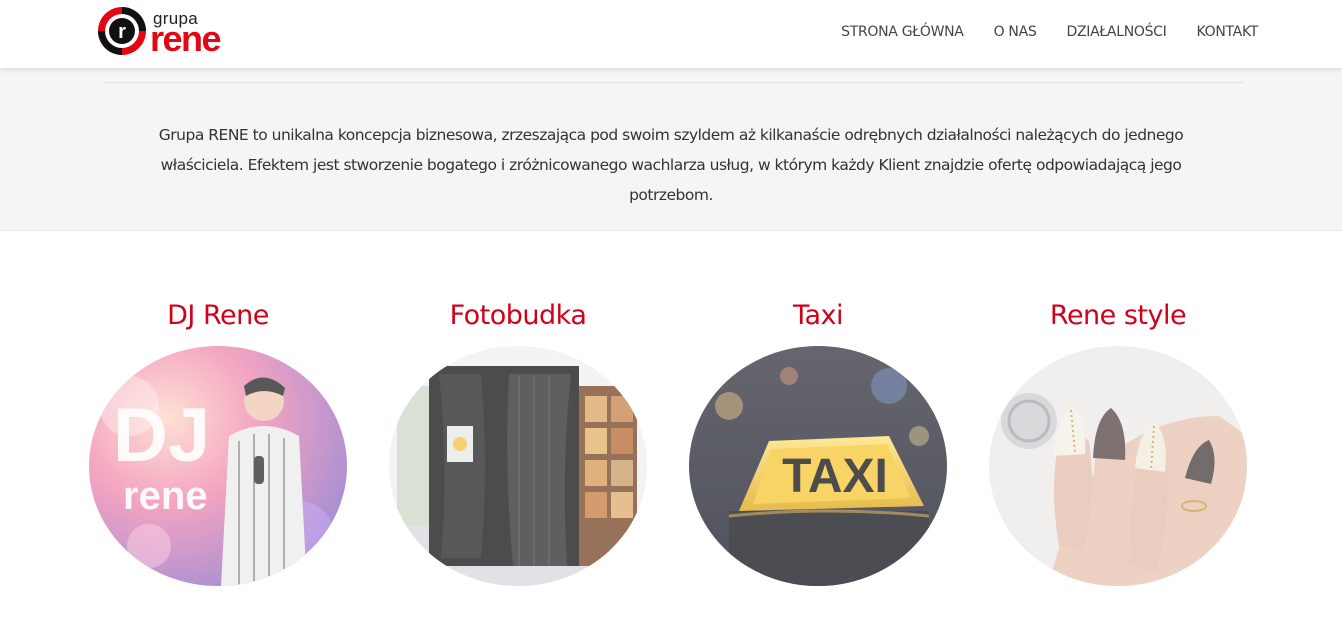 The height and width of the screenshot is (634, 1342). I want to click on service-fotobudka: Fotobudka, so click(518, 443).